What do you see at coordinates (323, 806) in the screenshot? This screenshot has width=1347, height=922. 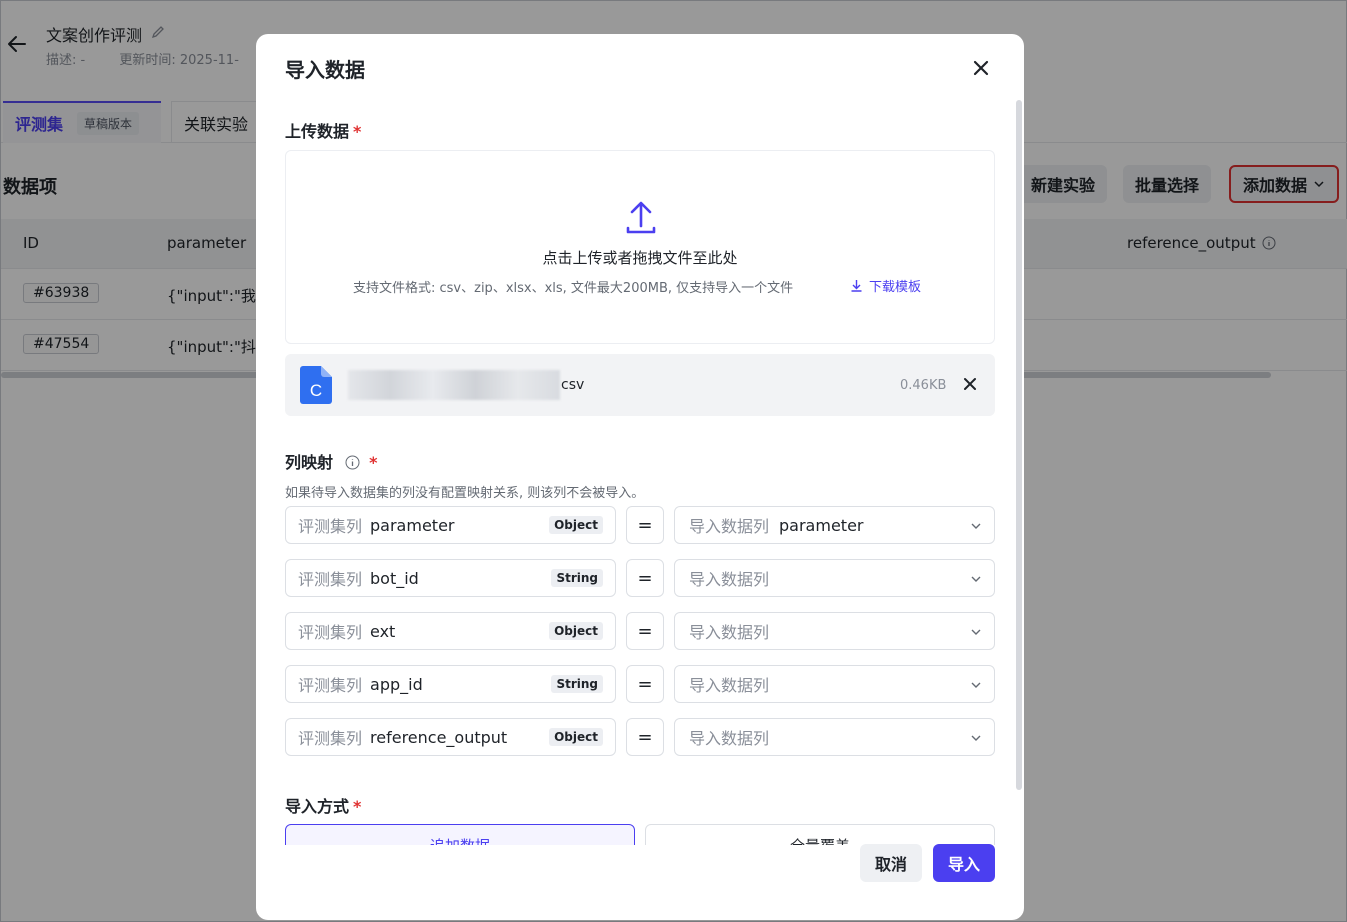 I see `import-mode-label: 导入方式 *` at bounding box center [323, 806].